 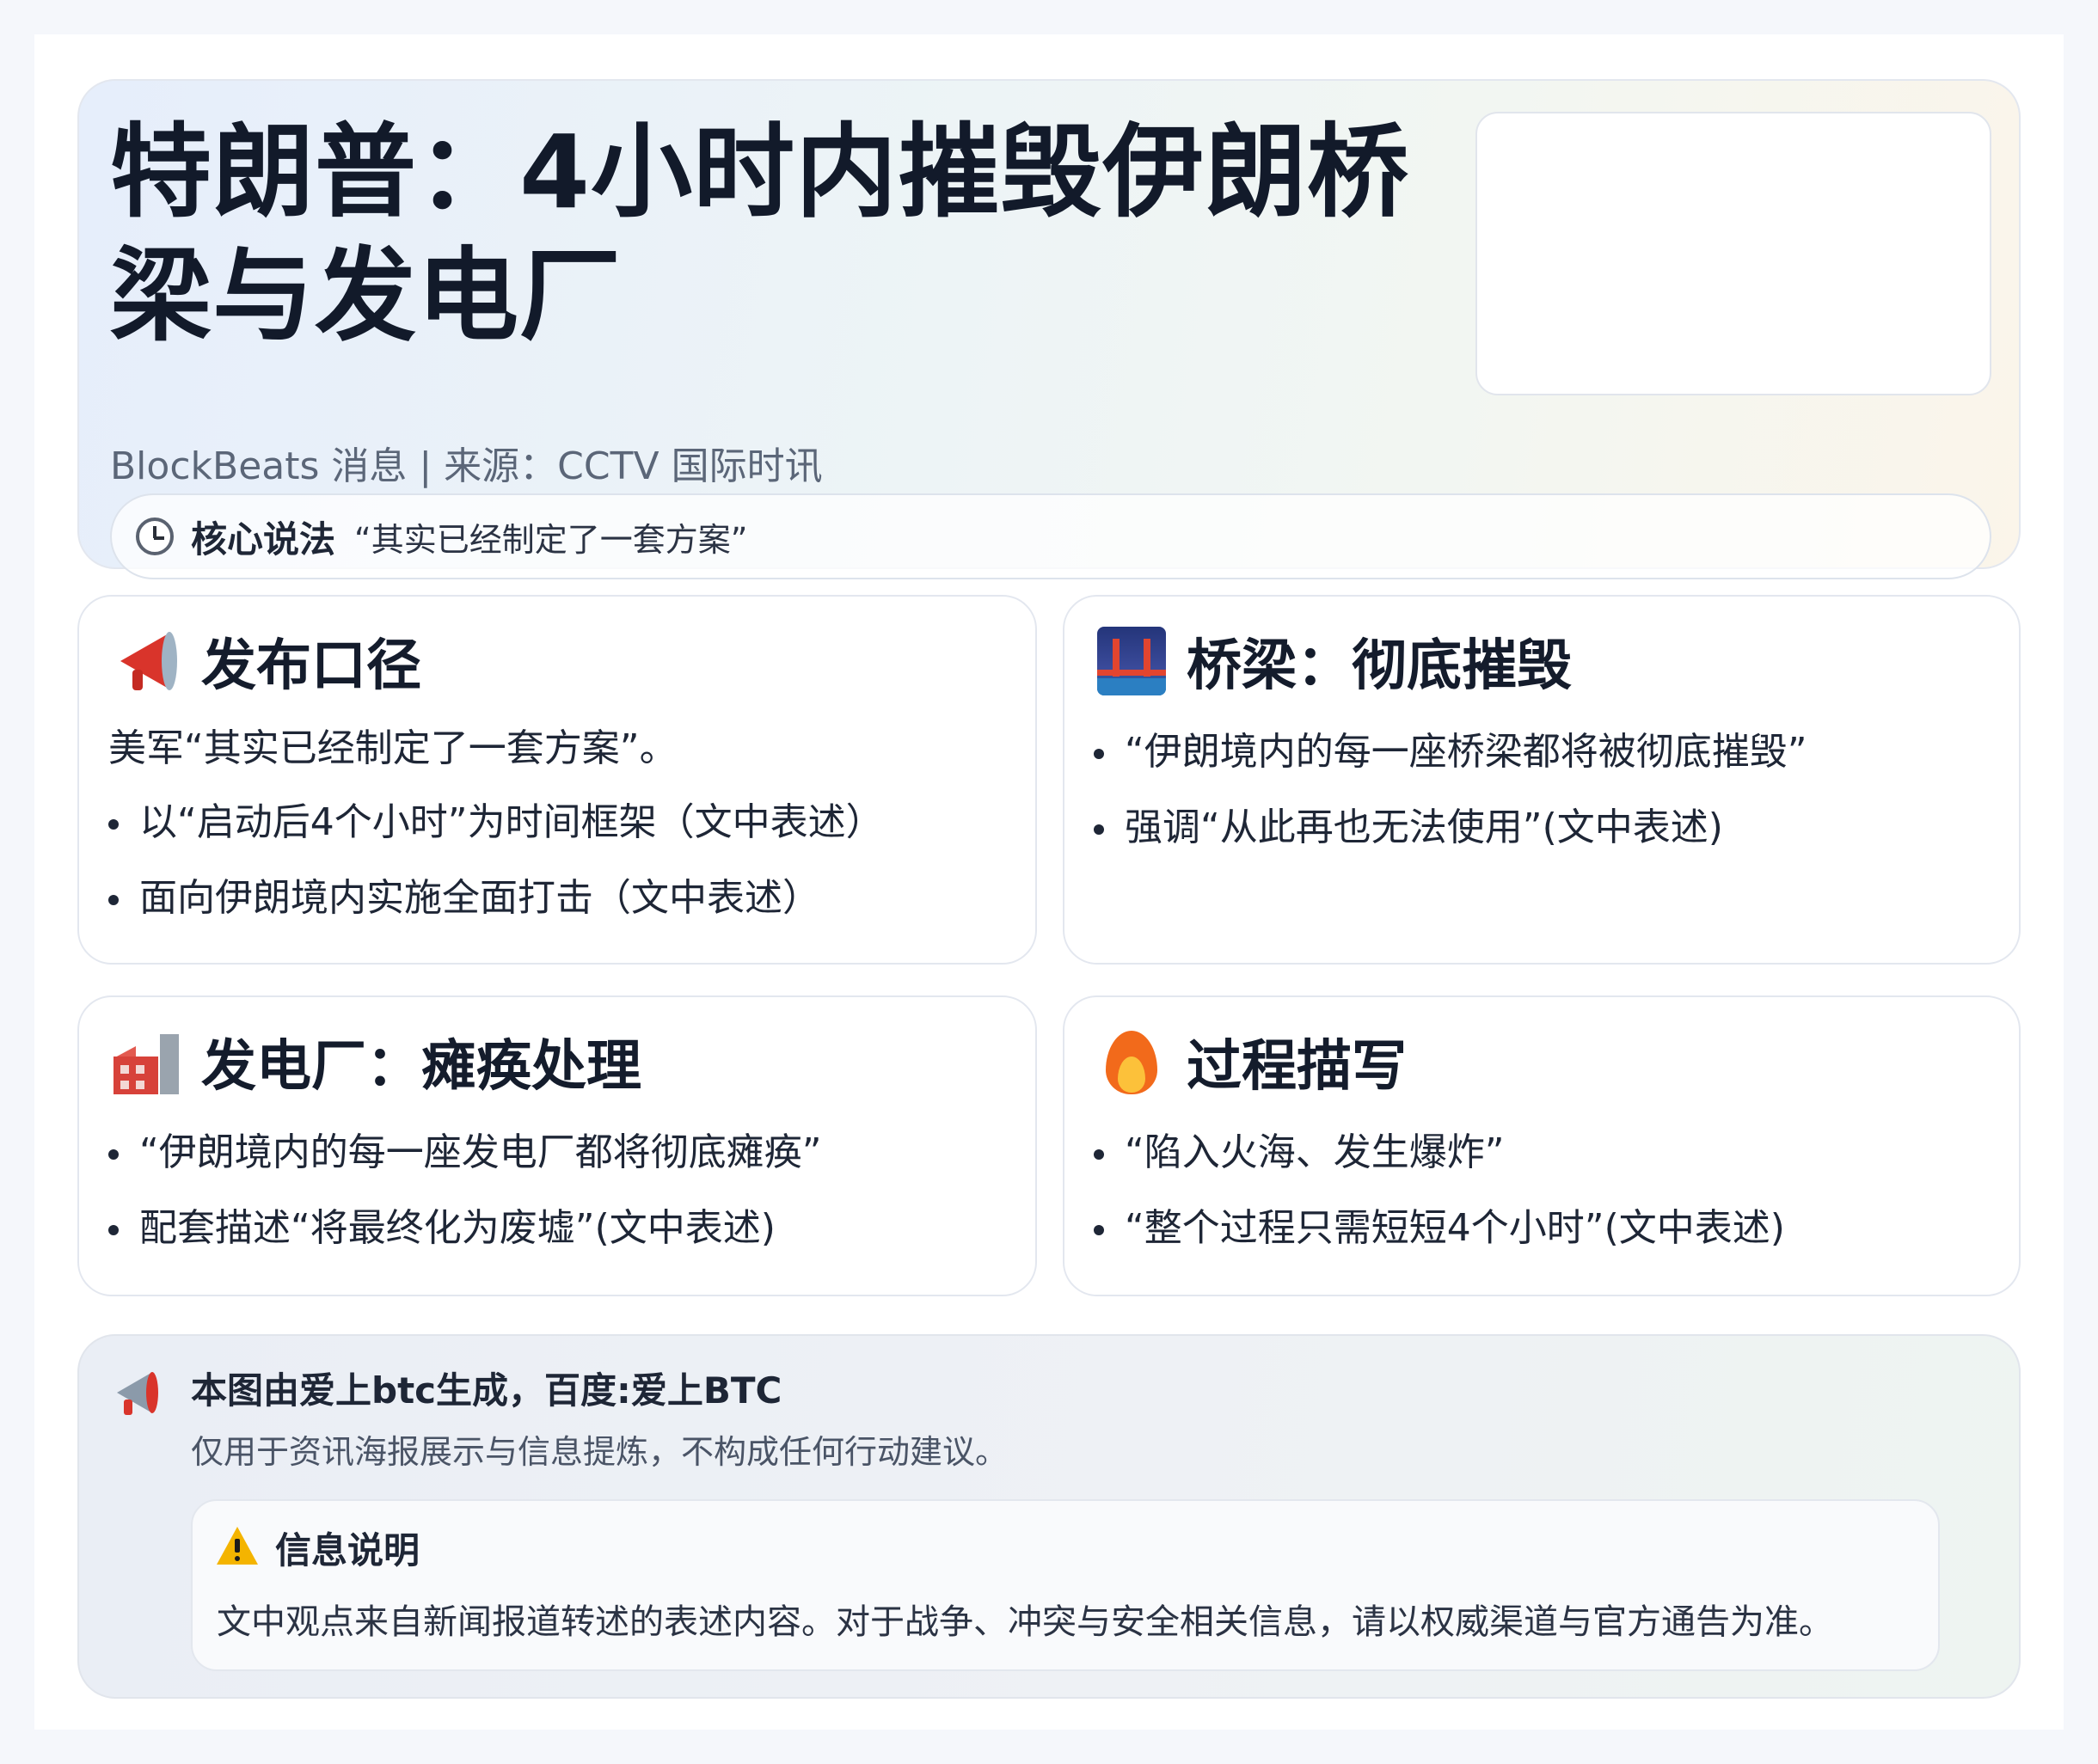 What do you see at coordinates (1450, 827) in the screenshot?
I see `list-item: 强调“从此再也无法使用”(文中表述)` at bounding box center [1450, 827].